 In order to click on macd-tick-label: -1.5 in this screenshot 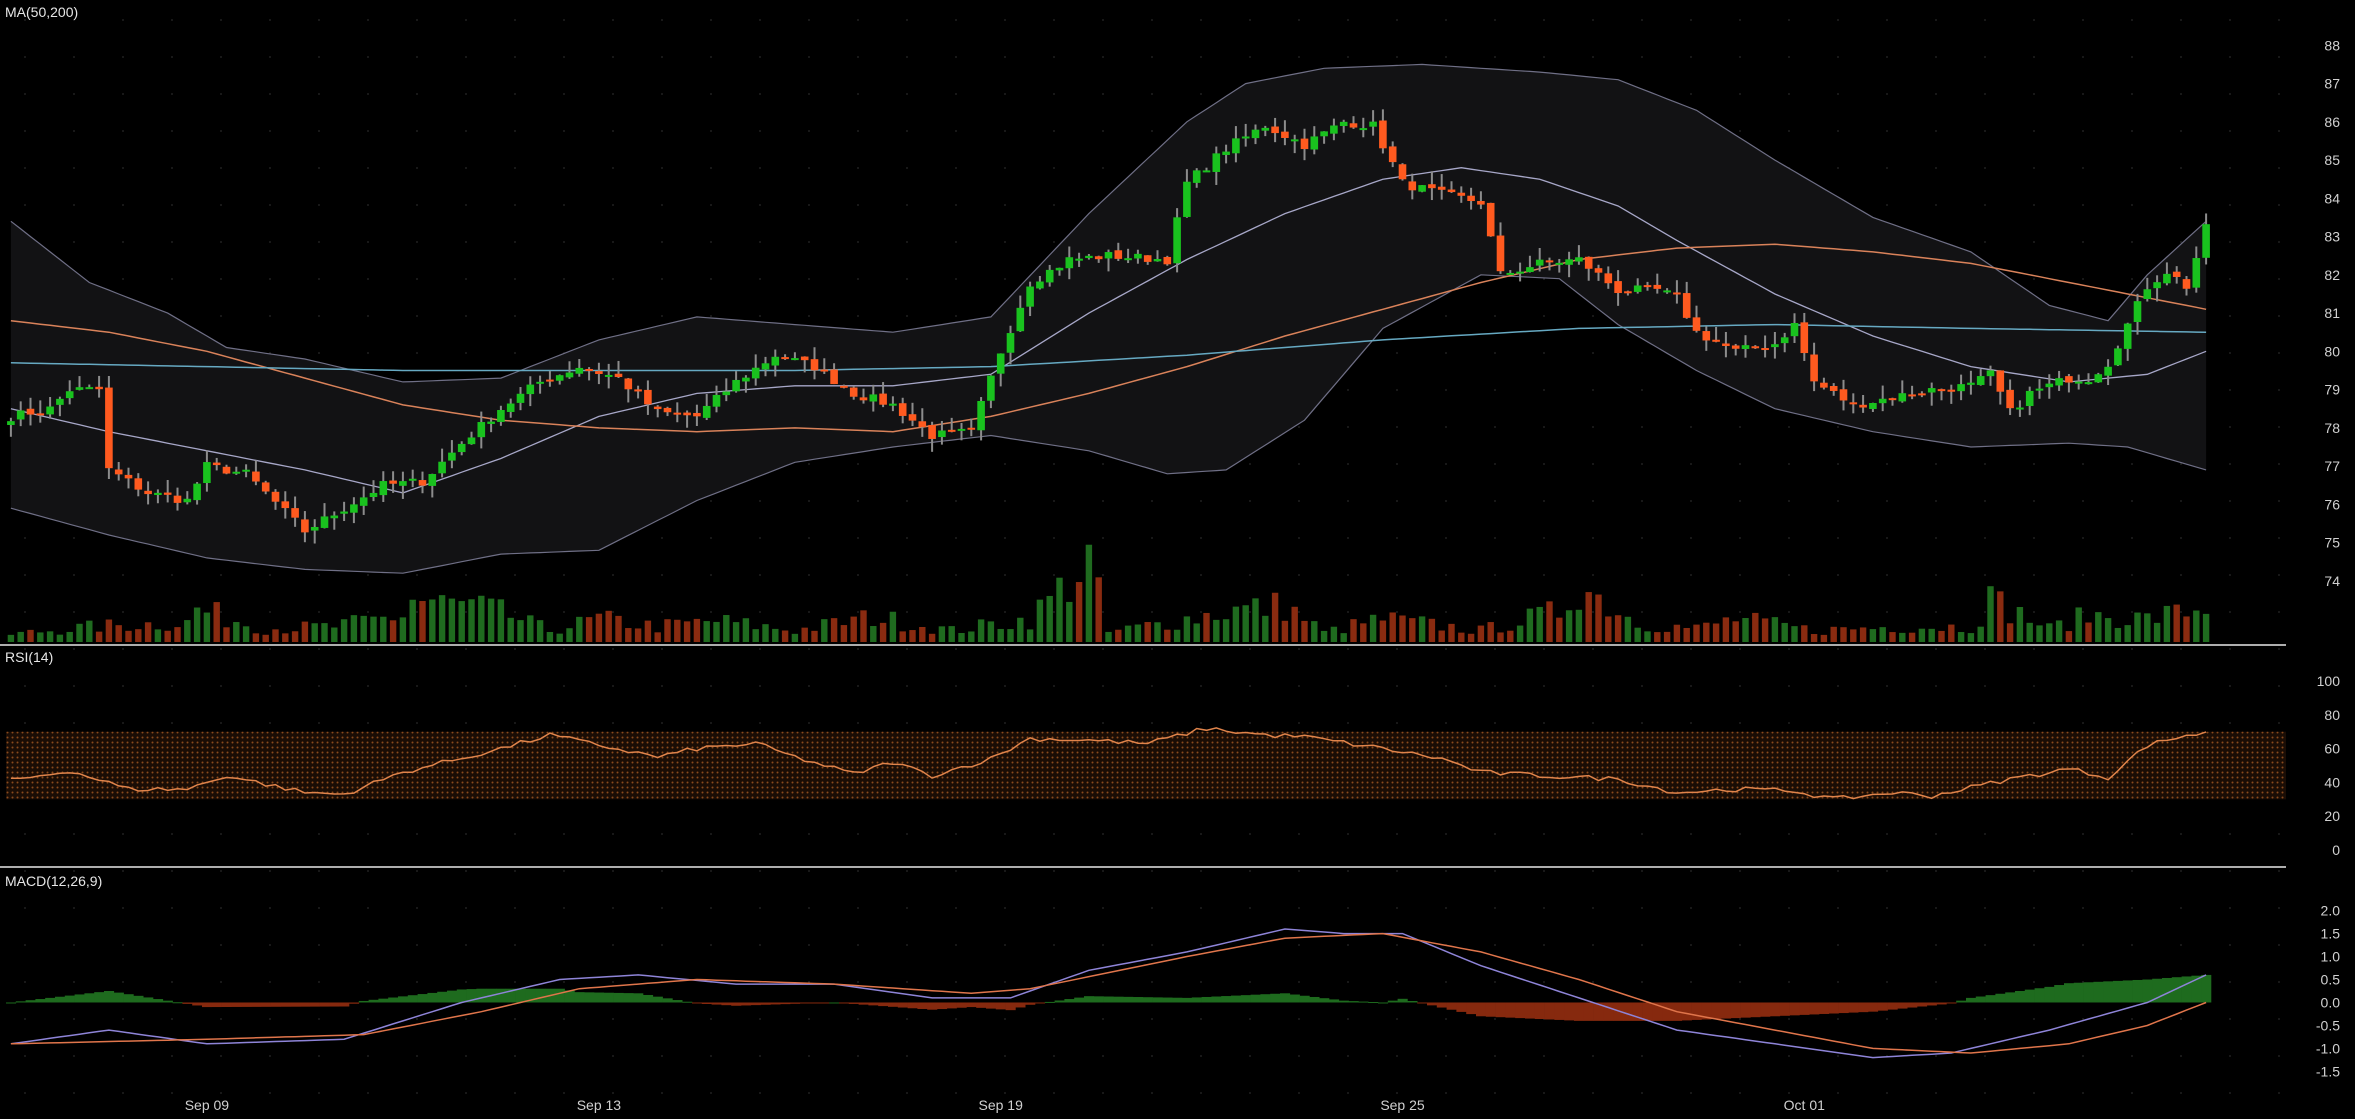, I will do `click(2328, 1071)`.